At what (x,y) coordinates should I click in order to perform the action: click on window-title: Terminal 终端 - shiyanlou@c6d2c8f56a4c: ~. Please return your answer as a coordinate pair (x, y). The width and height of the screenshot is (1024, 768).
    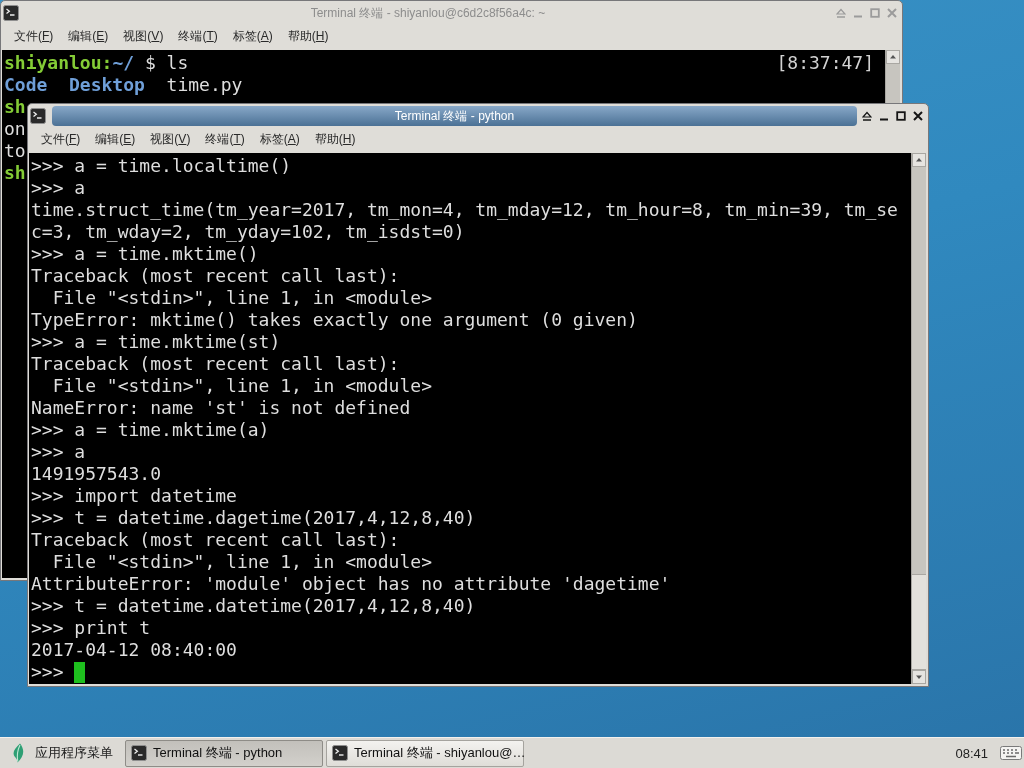
    Looking at the image, I should click on (428, 13).